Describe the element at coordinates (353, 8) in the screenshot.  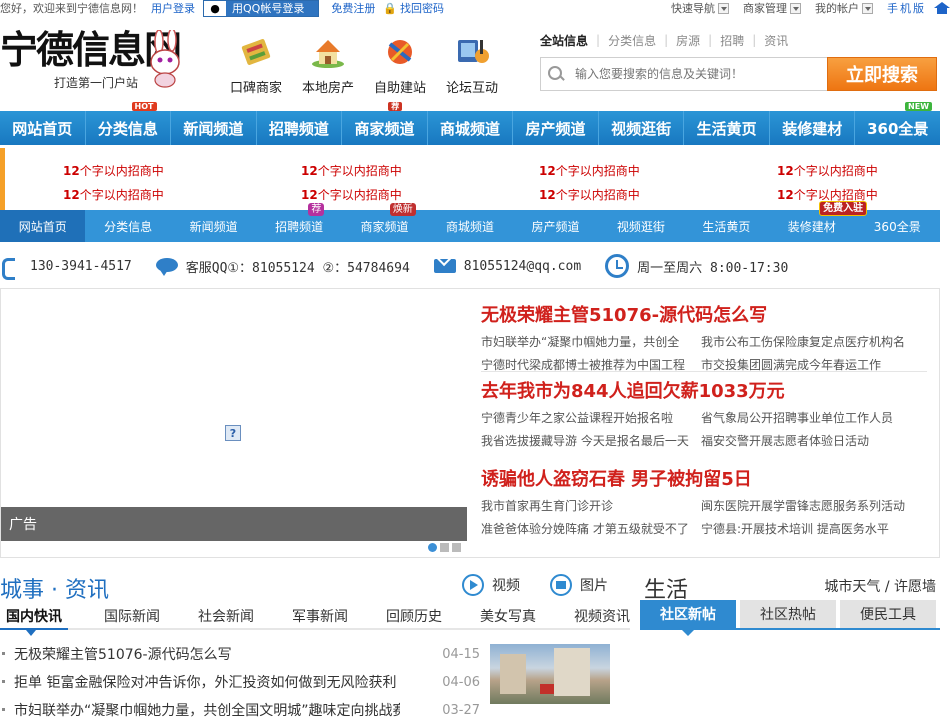
I see `register-link: 免费注册` at that location.